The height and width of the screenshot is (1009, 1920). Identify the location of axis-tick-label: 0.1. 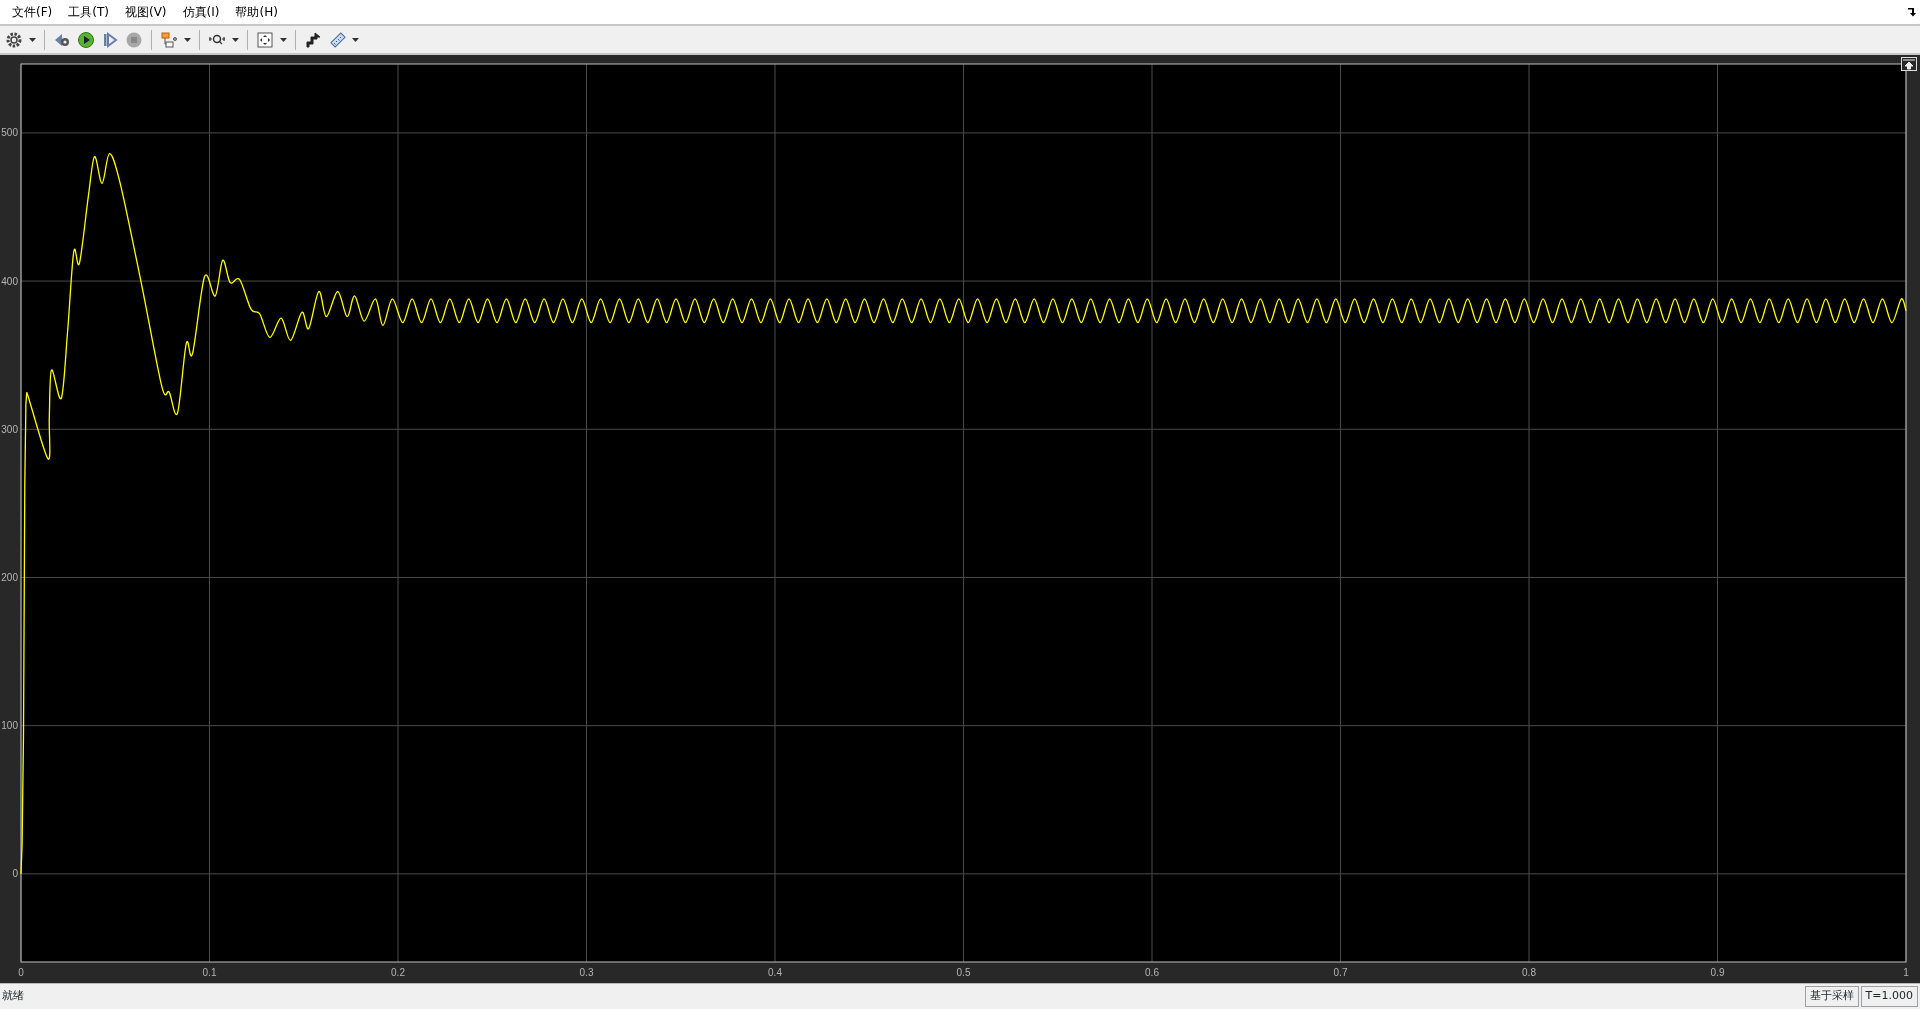
(209, 972).